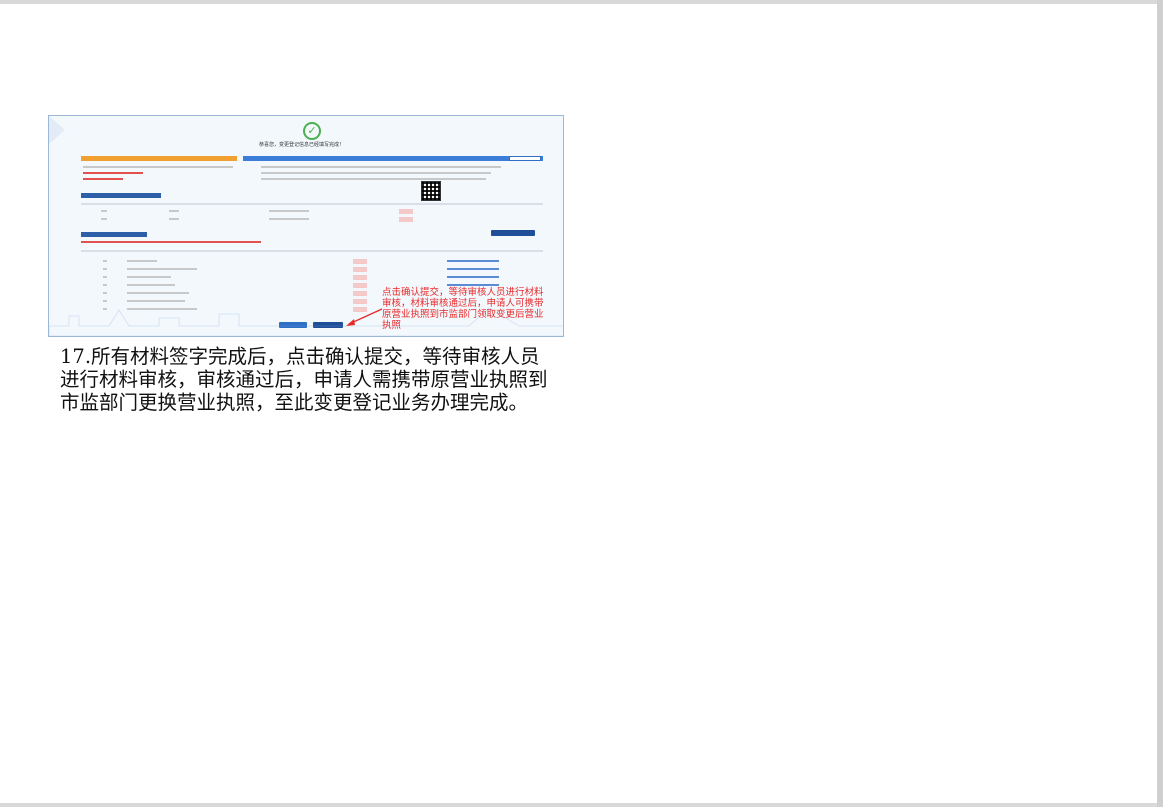  What do you see at coordinates (312, 131) in the screenshot?
I see `success-check-icon: ✓` at bounding box center [312, 131].